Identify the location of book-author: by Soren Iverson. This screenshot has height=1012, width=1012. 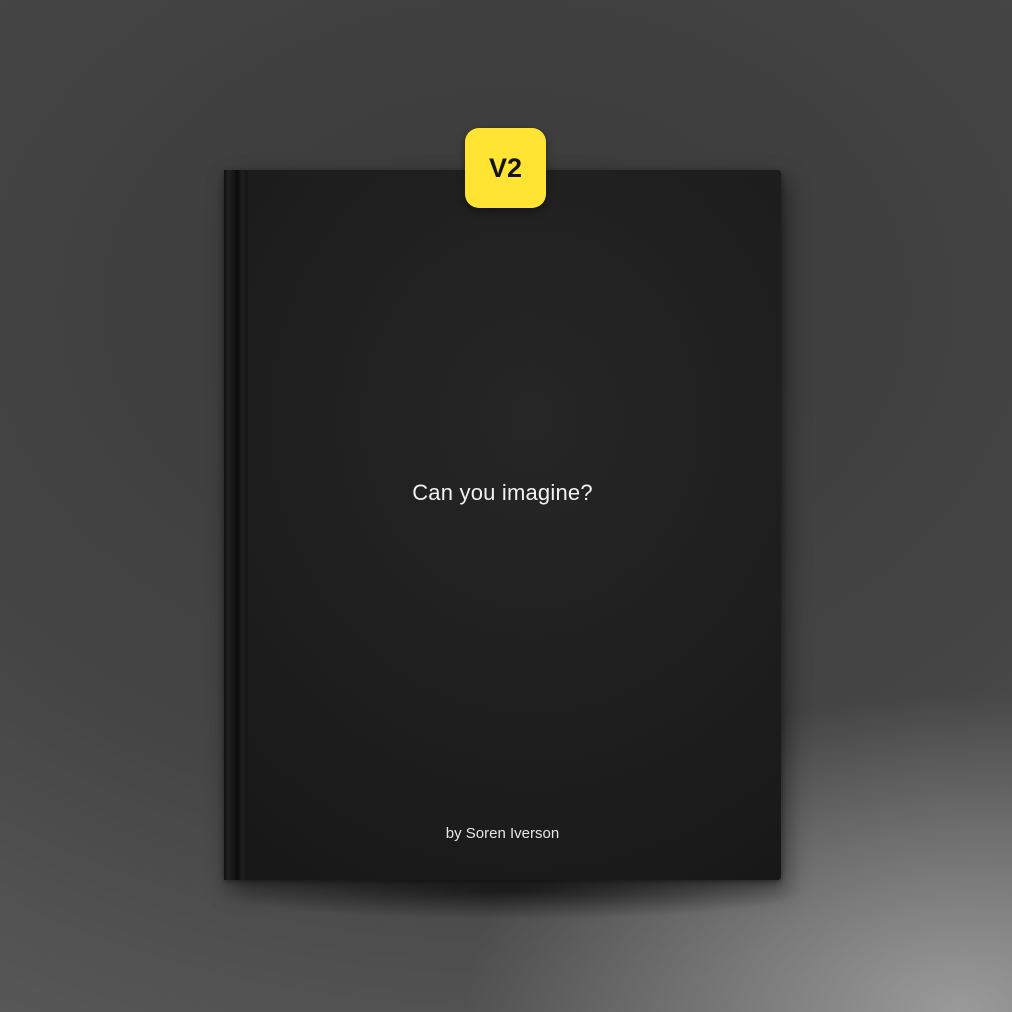
(502, 833).